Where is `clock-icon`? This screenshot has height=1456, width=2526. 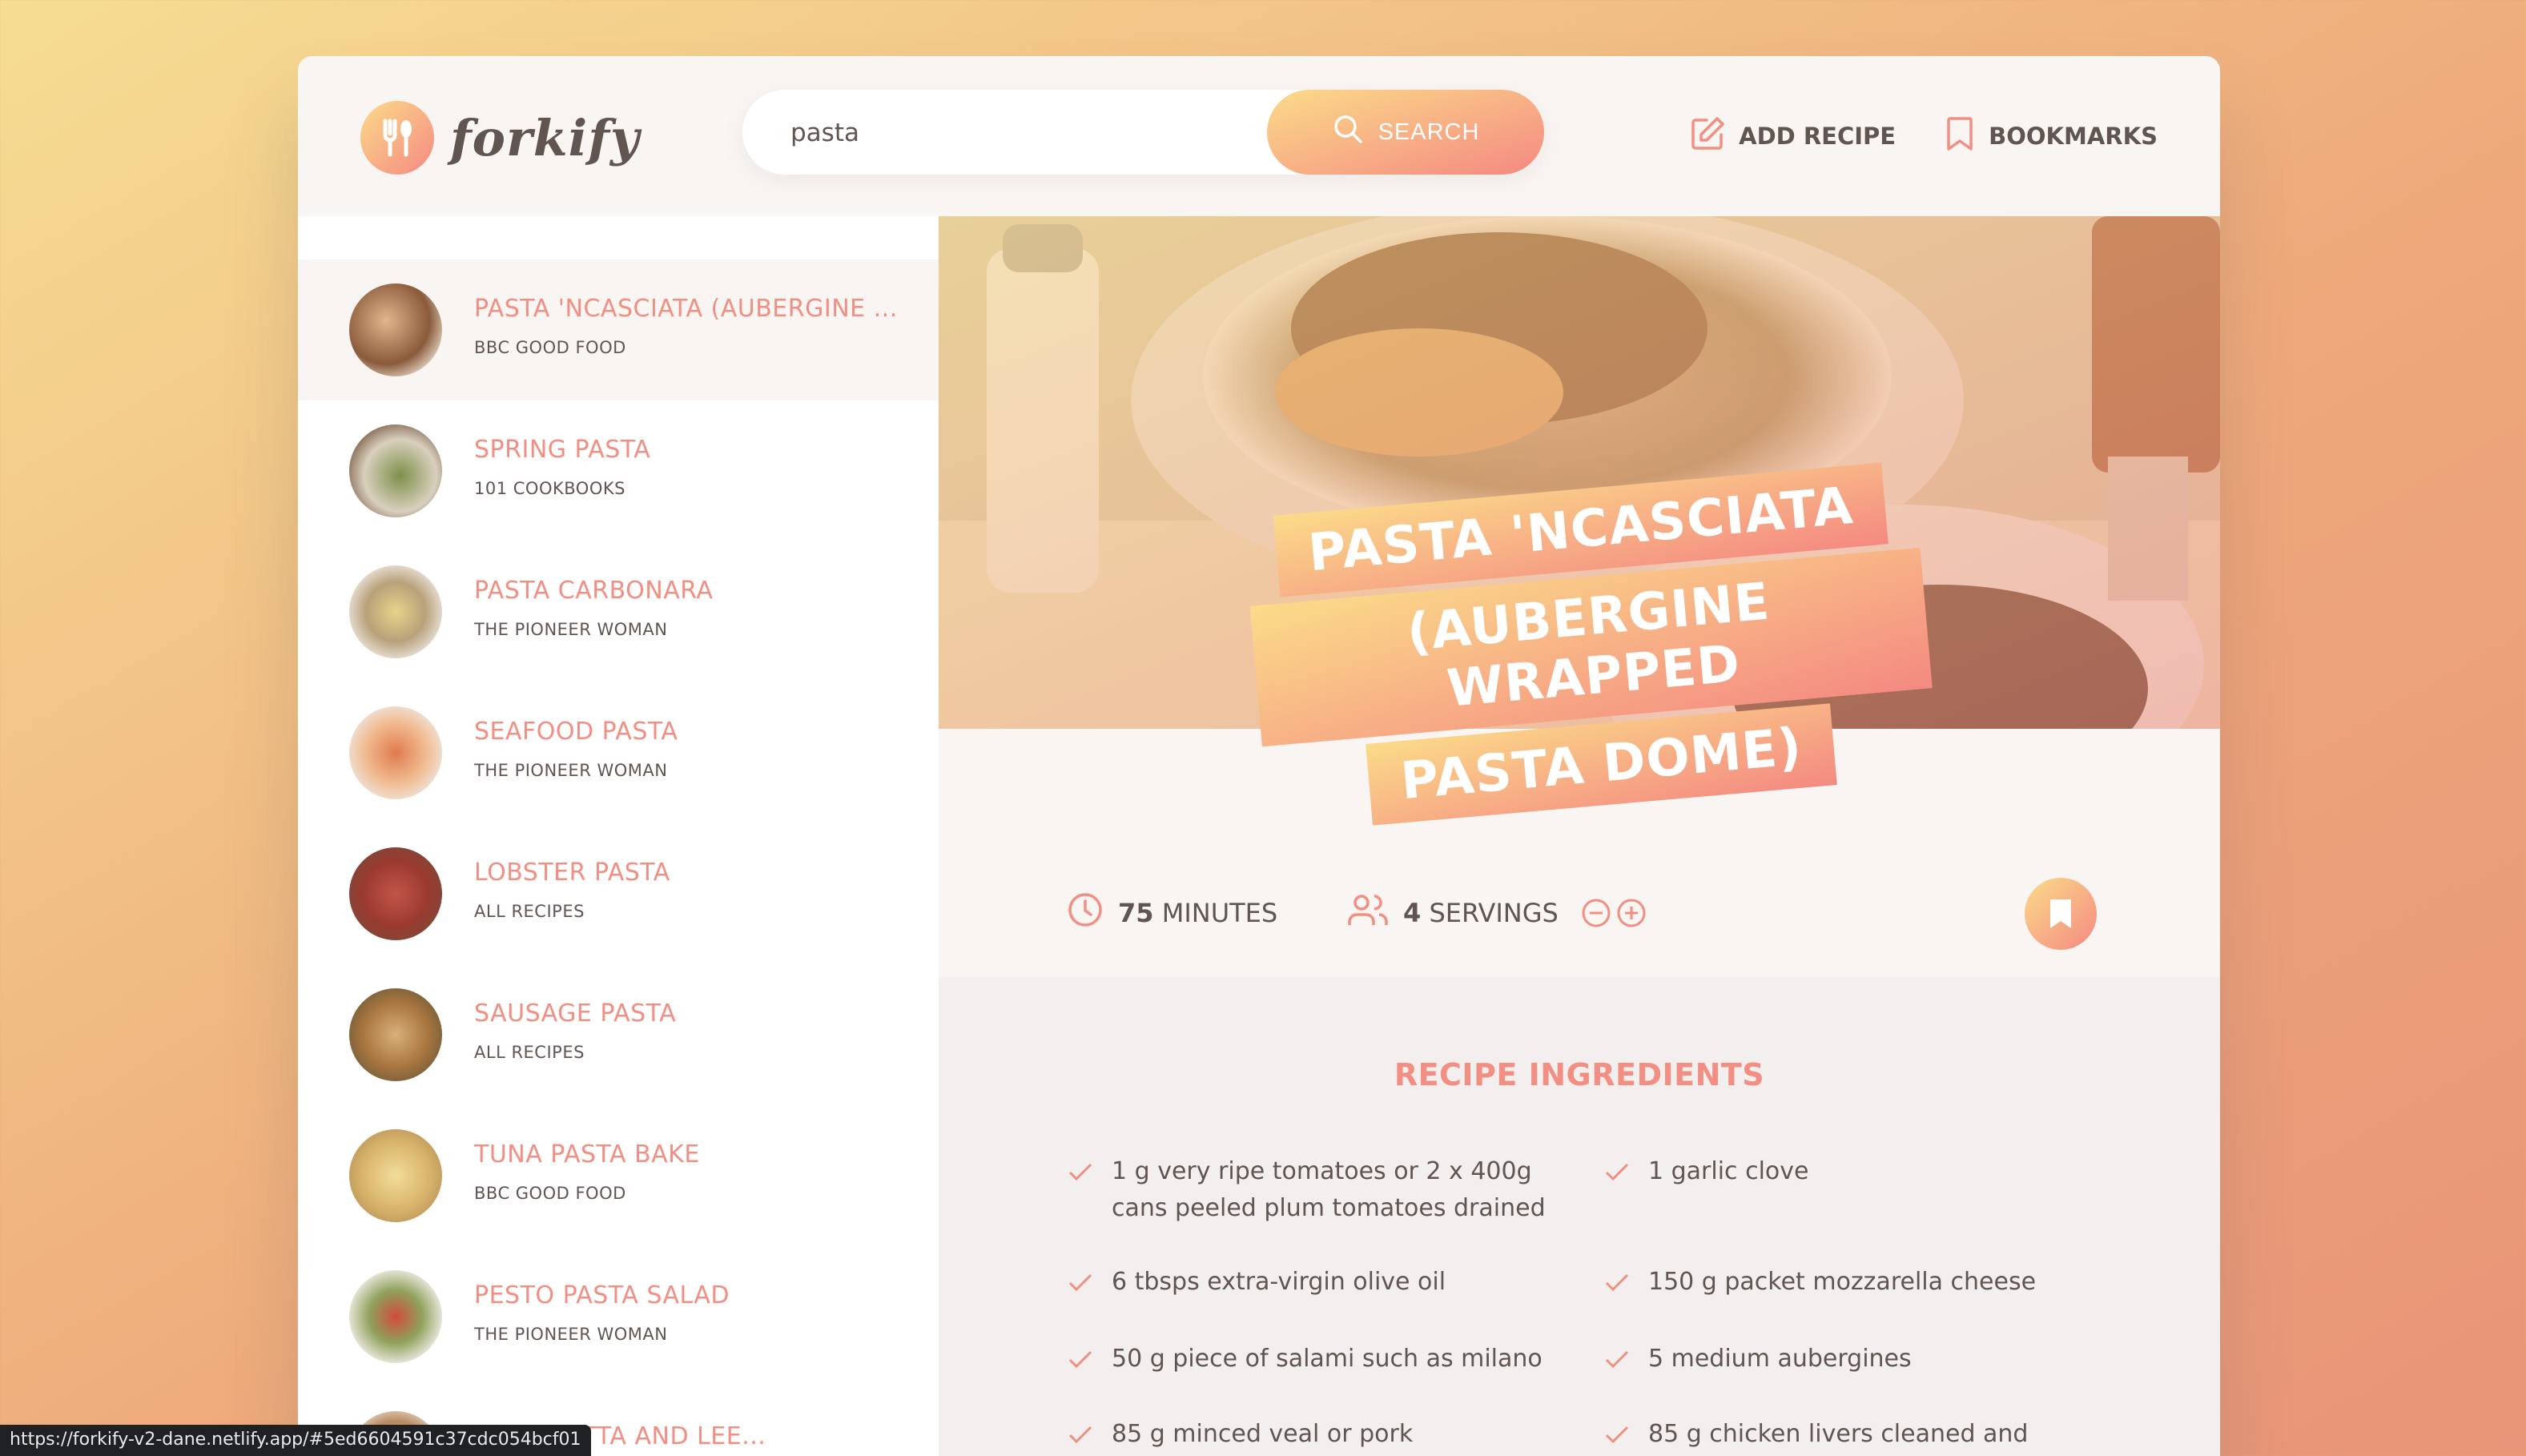 clock-icon is located at coordinates (1085, 913).